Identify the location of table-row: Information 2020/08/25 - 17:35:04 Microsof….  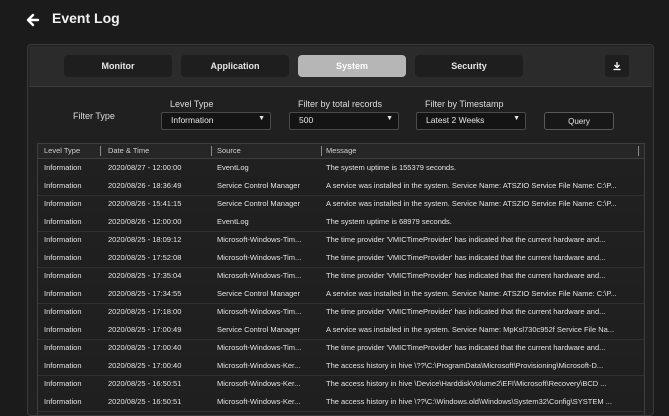
(341, 276).